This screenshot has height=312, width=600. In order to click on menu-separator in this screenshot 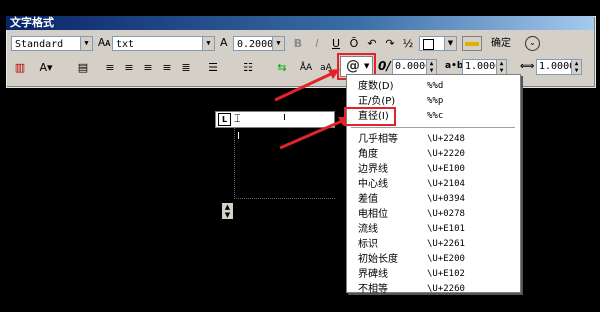, I will do `click(433, 127)`.